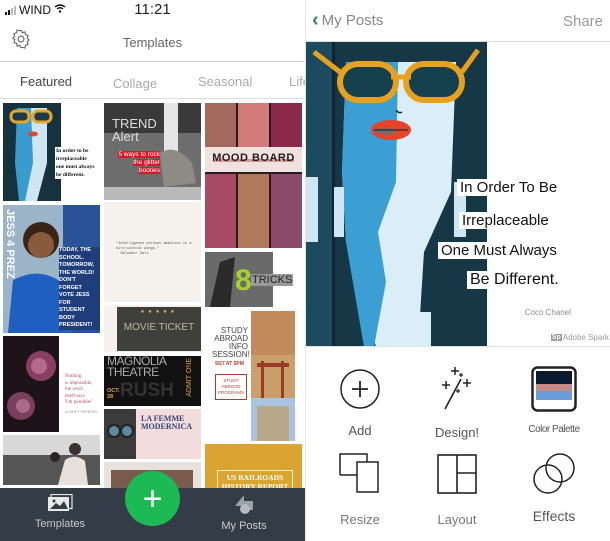 This screenshot has height=541, width=610. I want to click on study-box: STUDY ABROAD, so click(231, 383).